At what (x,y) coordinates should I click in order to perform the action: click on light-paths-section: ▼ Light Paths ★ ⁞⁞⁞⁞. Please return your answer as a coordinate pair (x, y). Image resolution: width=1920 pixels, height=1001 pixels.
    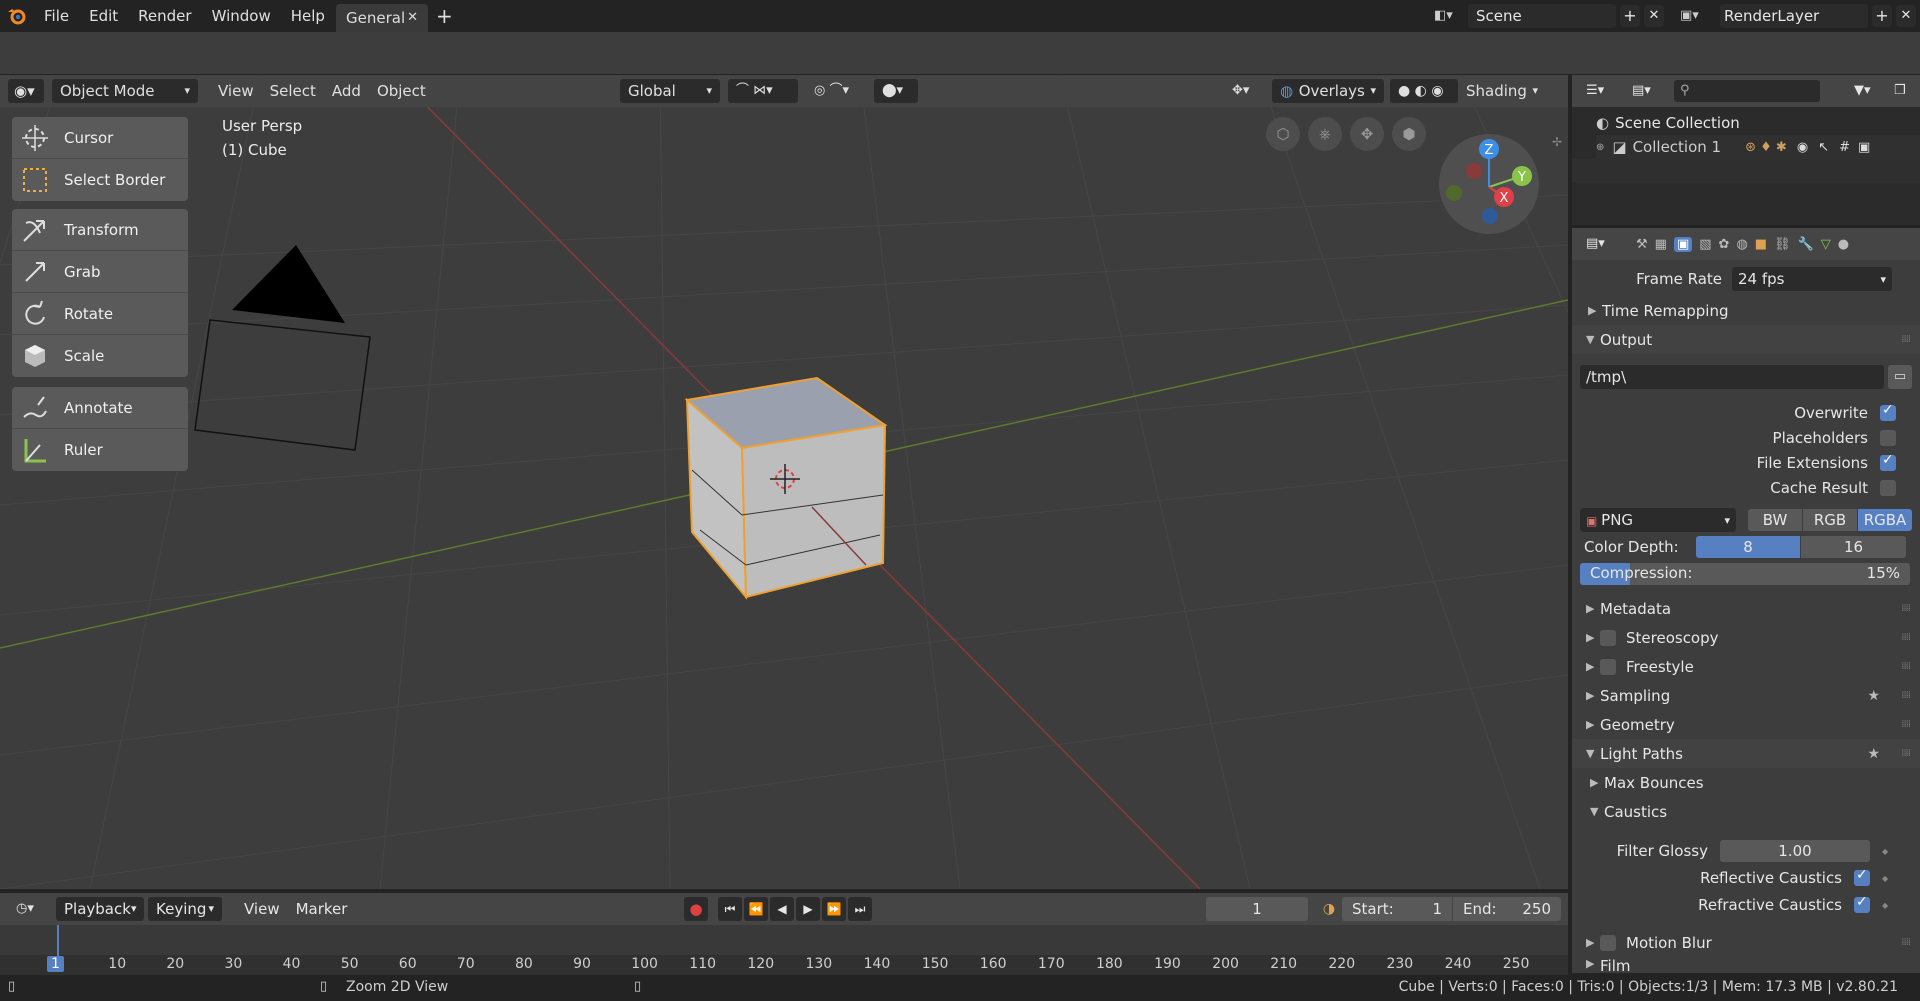
    Looking at the image, I should click on (1746, 753).